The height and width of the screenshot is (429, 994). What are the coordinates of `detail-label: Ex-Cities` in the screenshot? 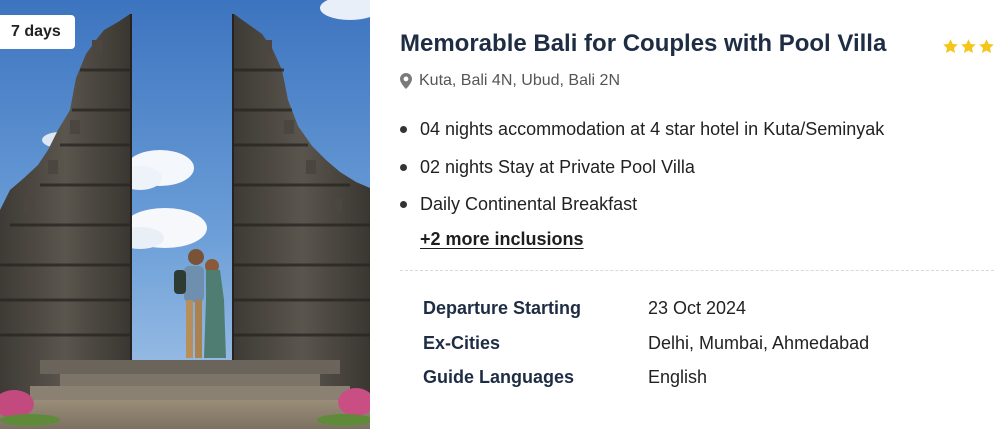 It's located at (462, 342).